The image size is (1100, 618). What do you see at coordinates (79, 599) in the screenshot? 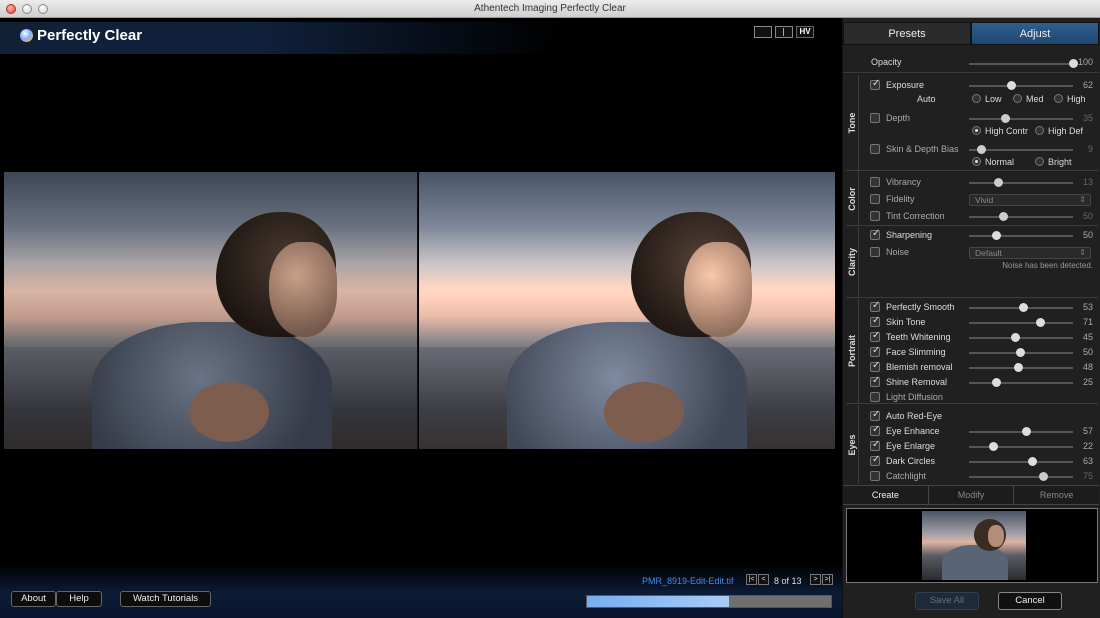
I see `help-button: Help` at bounding box center [79, 599].